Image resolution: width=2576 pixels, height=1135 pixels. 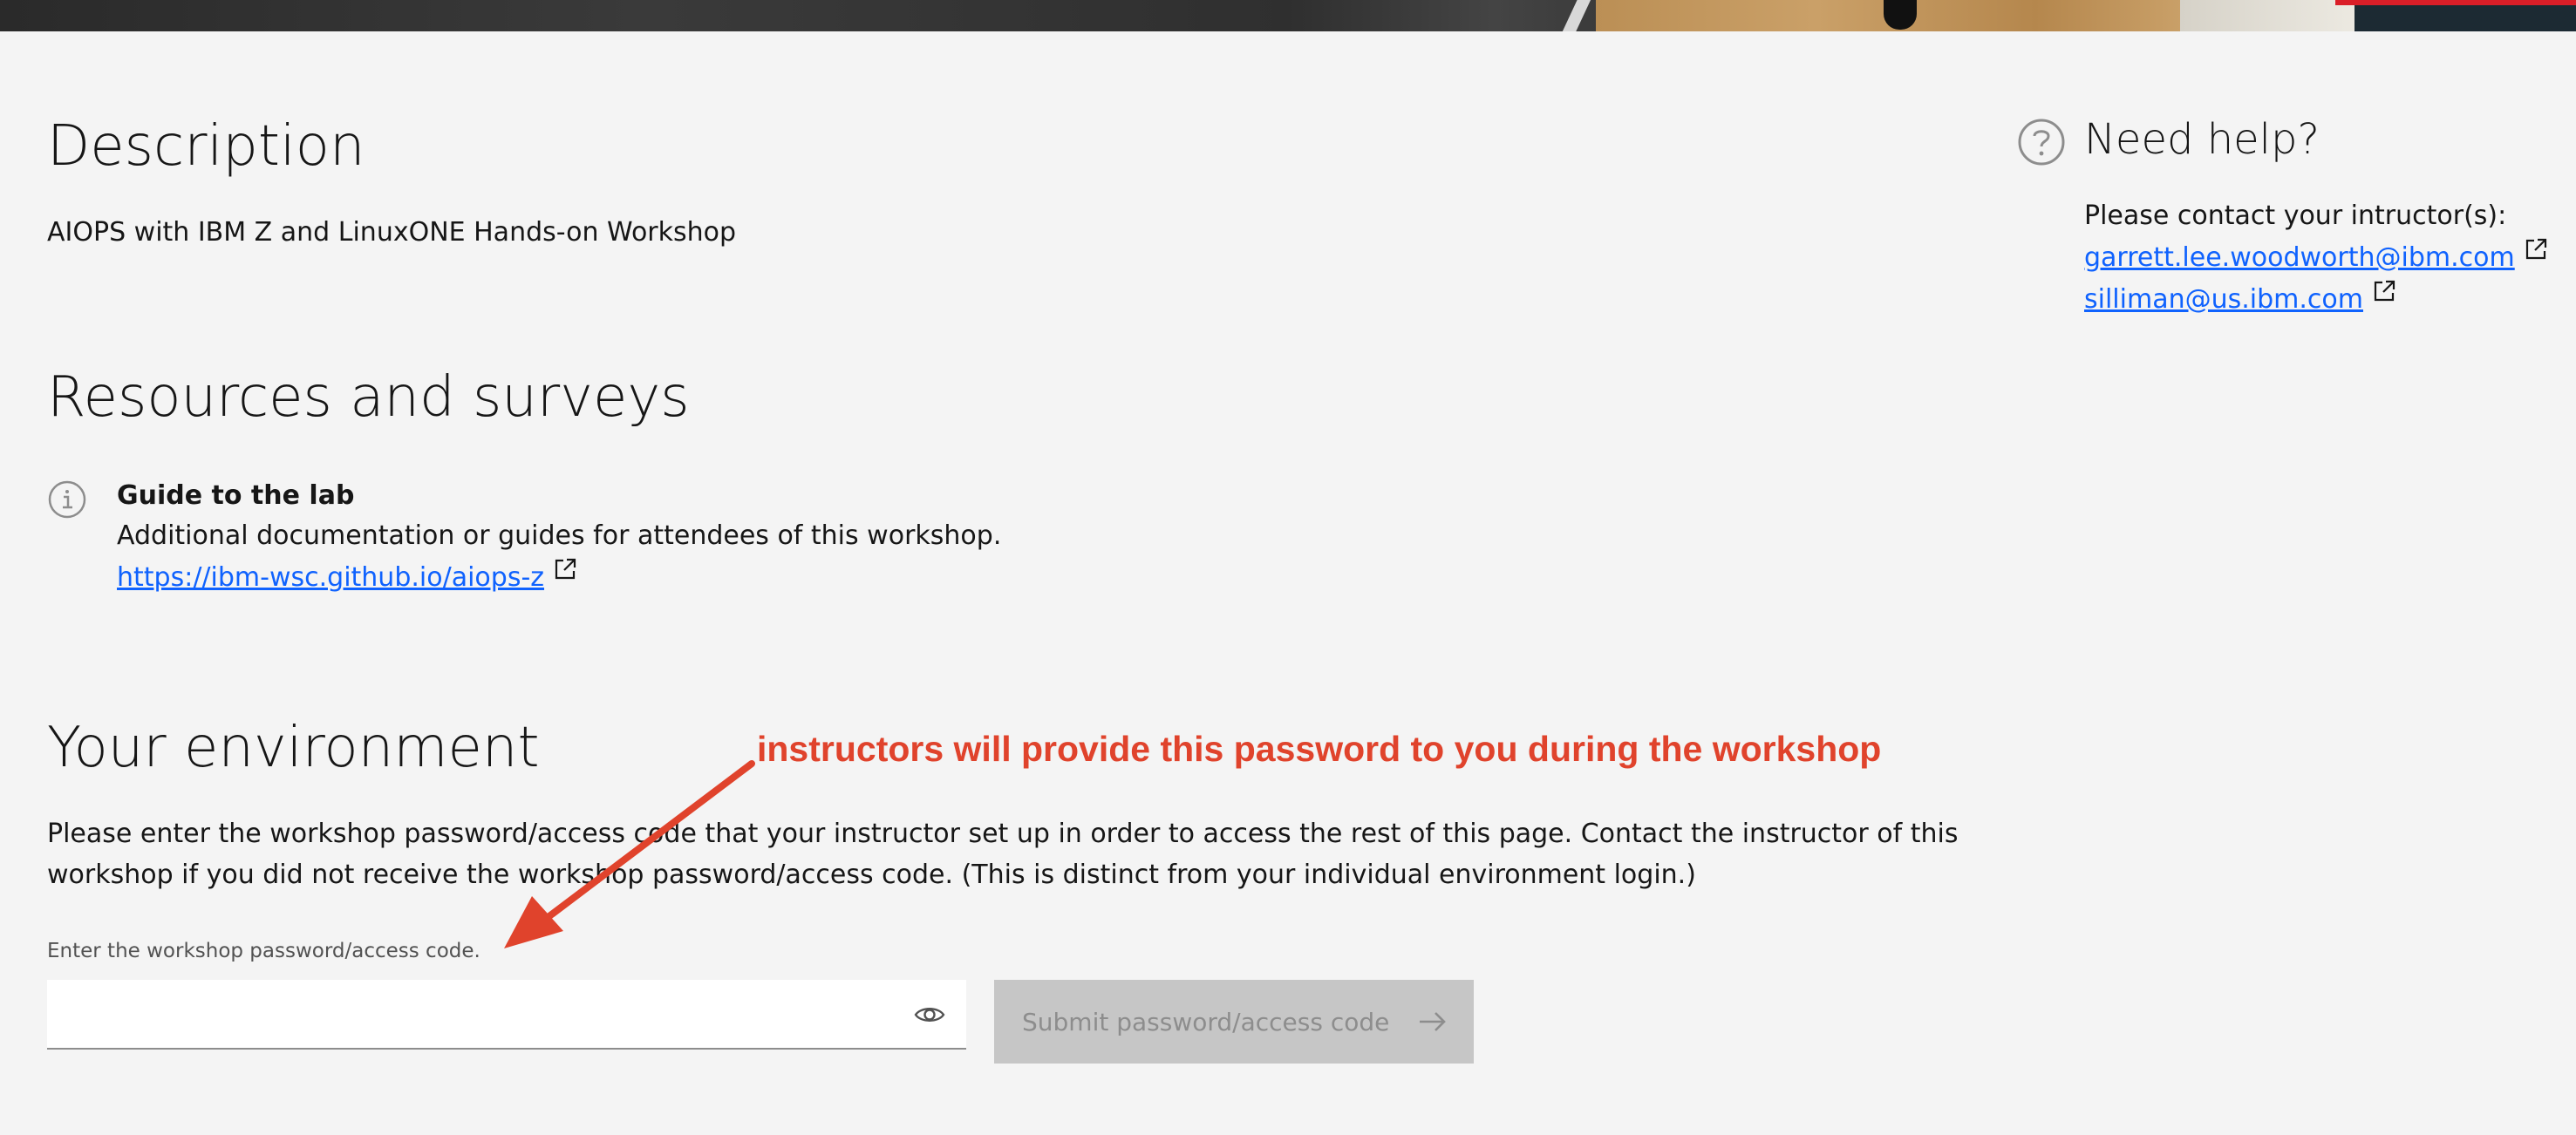 I want to click on password-field-label: Enter the workshop password/access code., so click(x=264, y=951).